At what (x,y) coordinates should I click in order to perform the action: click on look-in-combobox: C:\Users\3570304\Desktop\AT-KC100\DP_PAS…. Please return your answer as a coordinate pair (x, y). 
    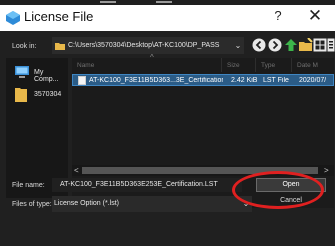
    Looking at the image, I should click on (142, 45).